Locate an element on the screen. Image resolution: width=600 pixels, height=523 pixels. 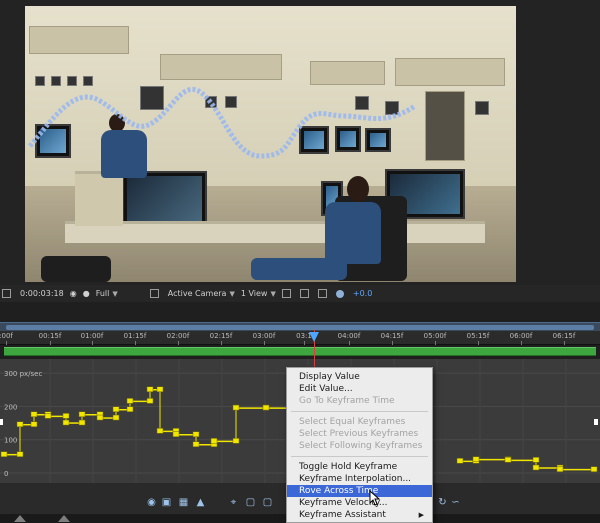
menu-display-value: Display Value is located at coordinates (359, 377).